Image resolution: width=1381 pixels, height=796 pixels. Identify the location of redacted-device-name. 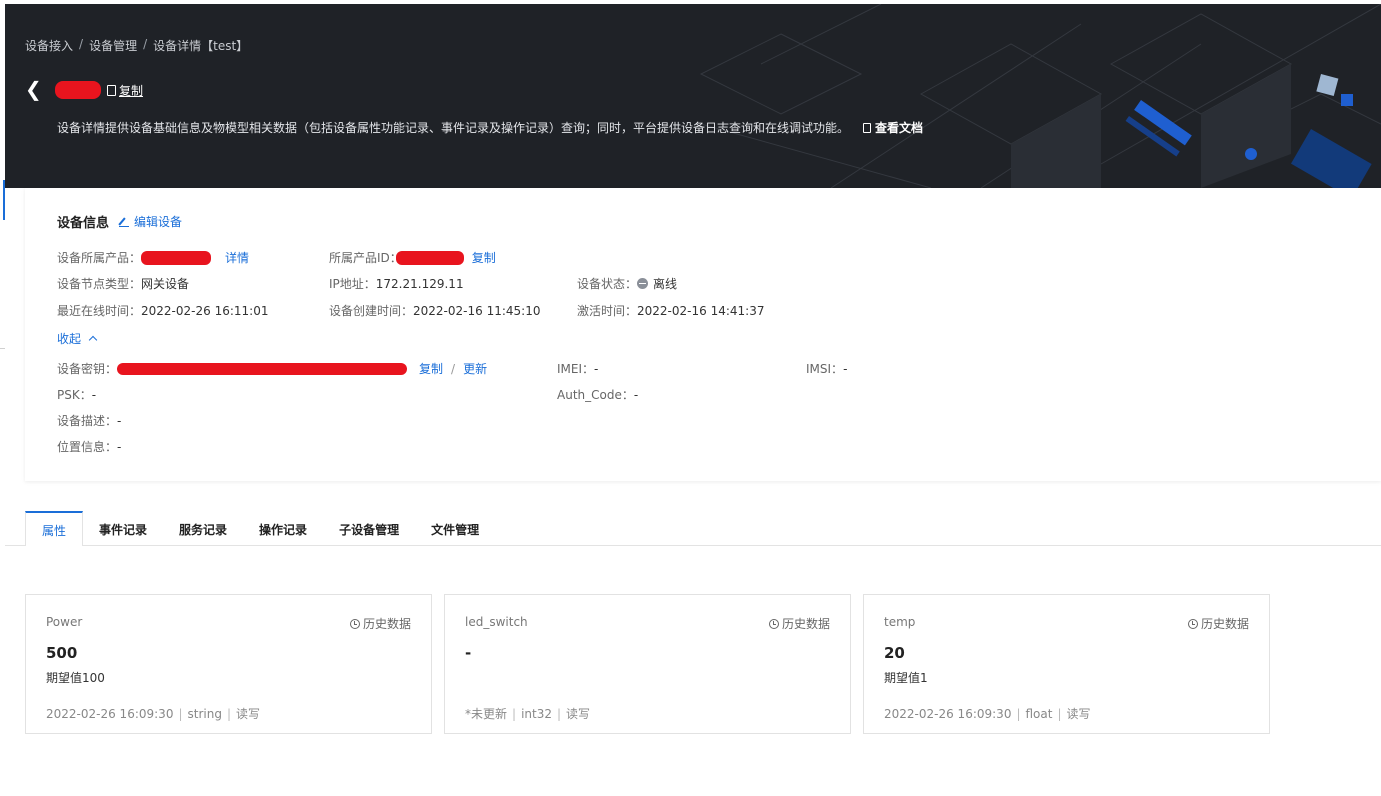
(78, 90).